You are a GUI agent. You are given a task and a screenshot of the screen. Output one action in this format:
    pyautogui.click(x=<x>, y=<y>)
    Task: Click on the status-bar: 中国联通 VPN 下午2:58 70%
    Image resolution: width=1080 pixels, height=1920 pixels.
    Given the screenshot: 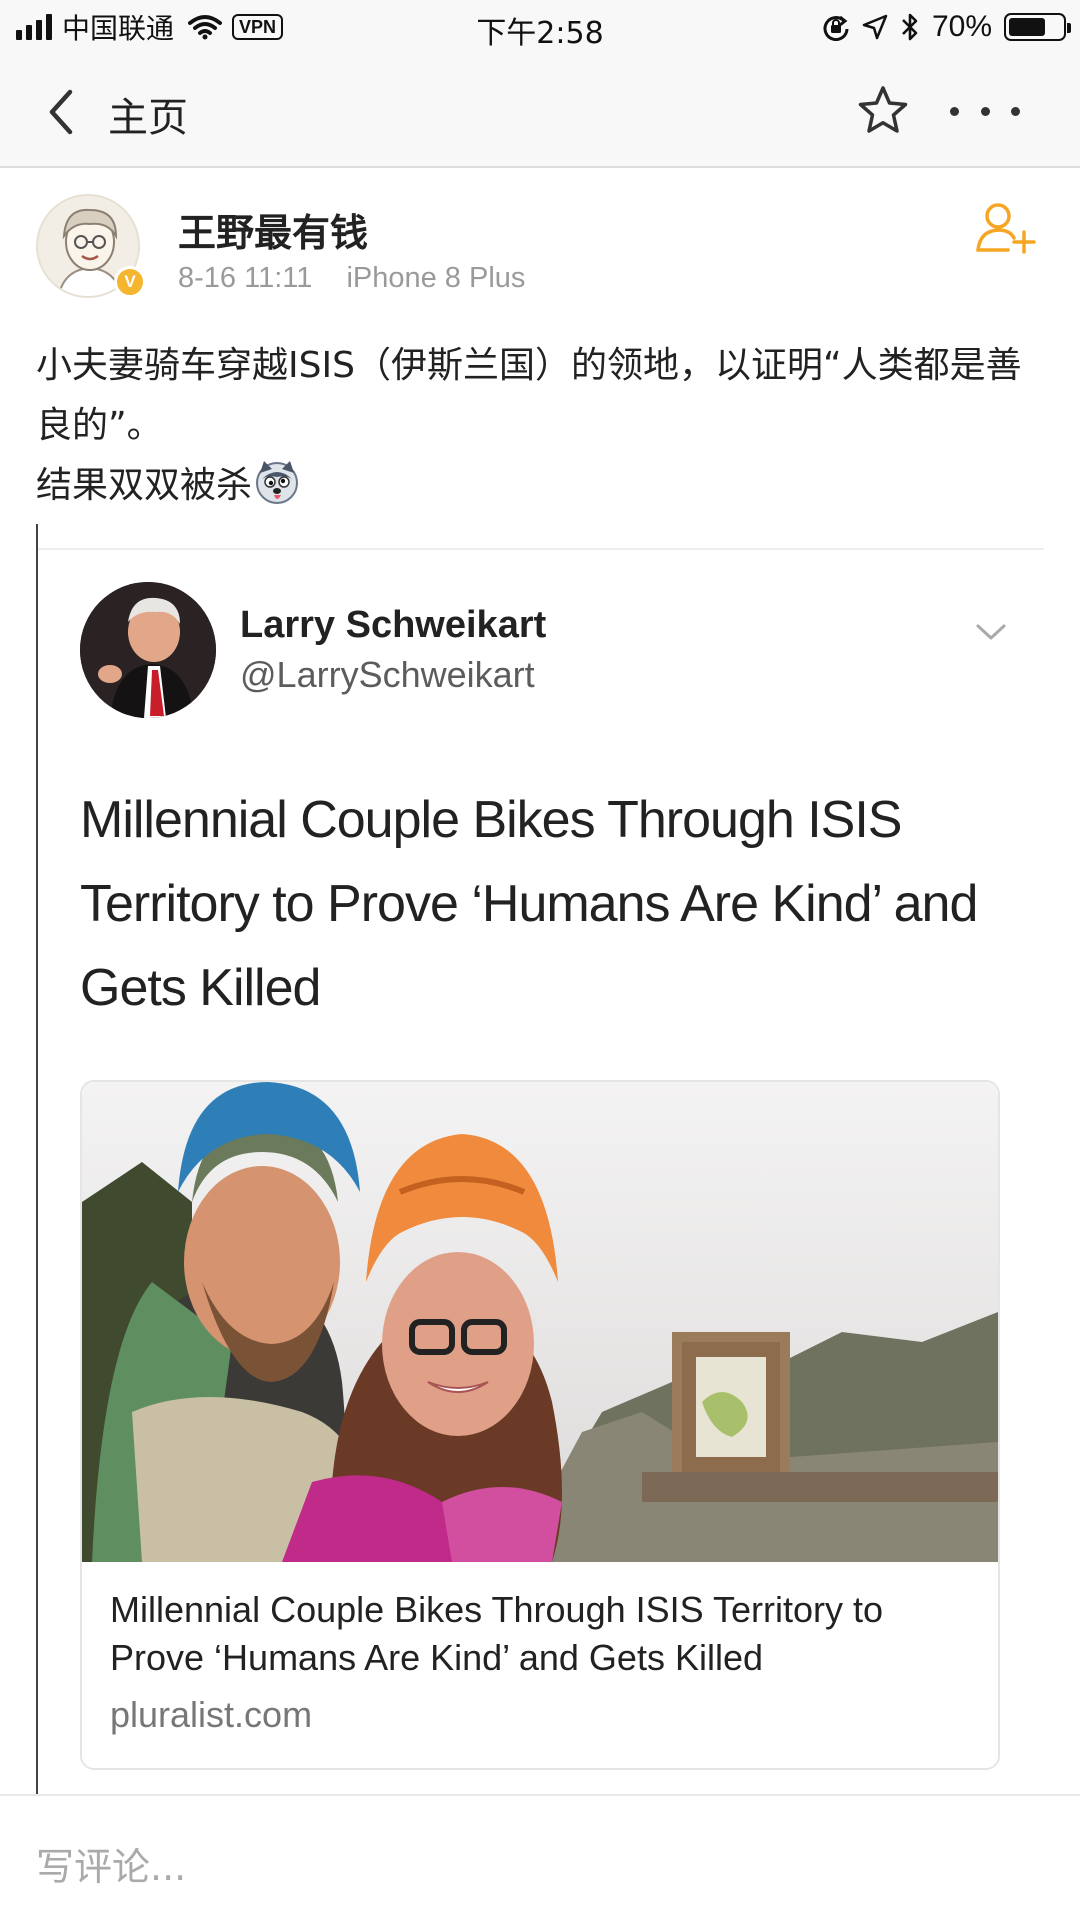 What is the action you would take?
    pyautogui.click(x=540, y=27)
    